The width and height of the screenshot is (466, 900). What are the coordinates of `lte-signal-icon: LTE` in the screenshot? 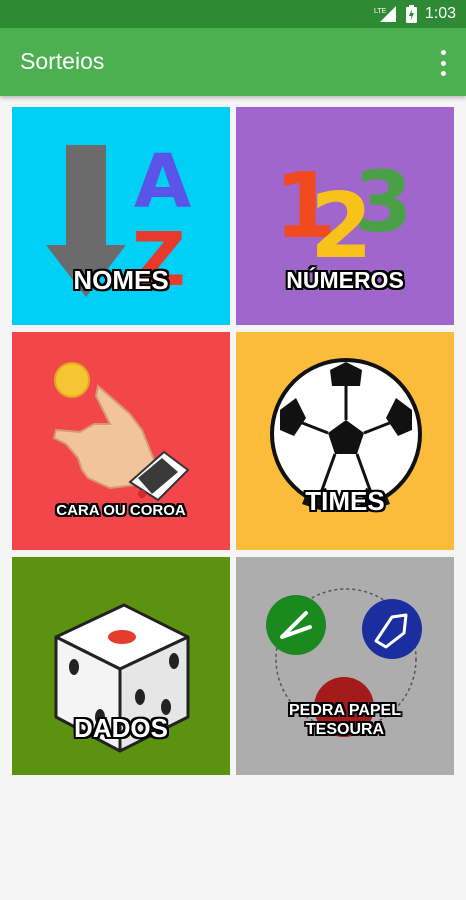 It's located at (385, 14).